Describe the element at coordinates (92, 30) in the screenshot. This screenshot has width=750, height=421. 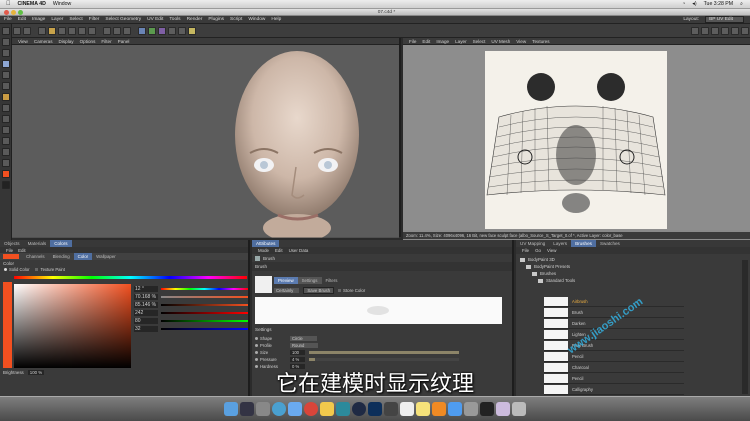
I see `polygon-icon` at that location.